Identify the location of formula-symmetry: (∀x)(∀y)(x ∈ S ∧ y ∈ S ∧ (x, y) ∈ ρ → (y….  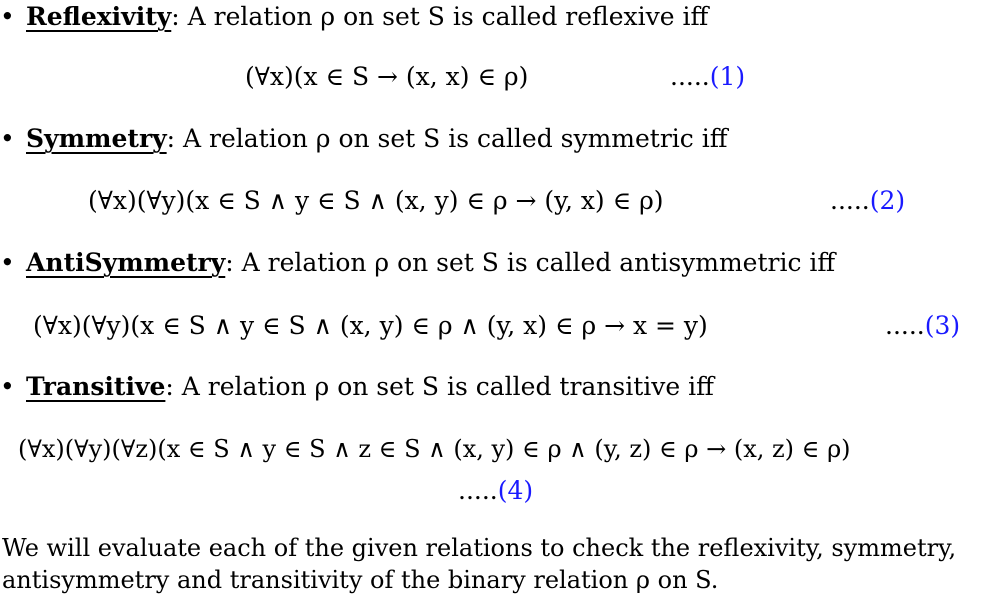
(376, 201).